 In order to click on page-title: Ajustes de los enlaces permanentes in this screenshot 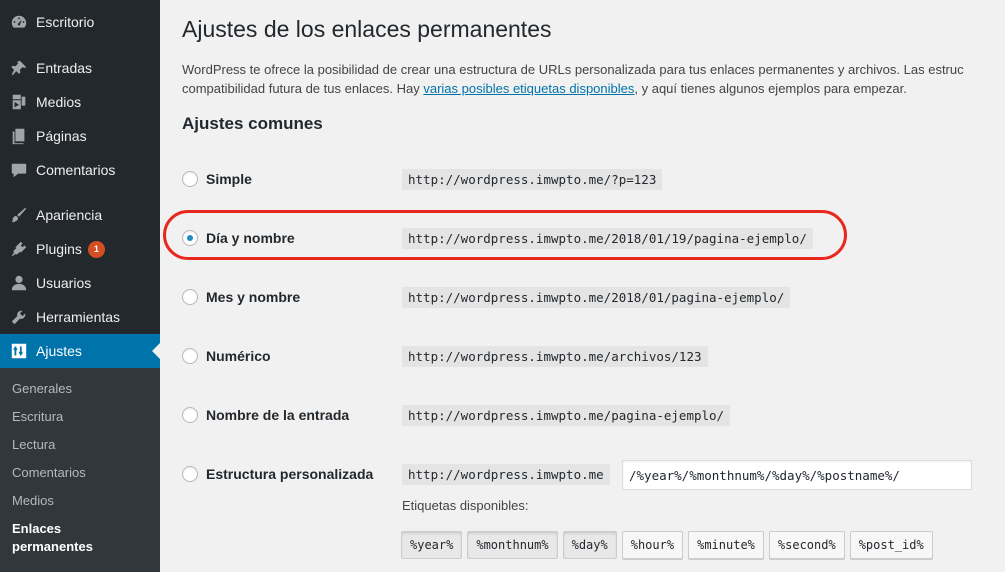, I will do `click(367, 29)`.